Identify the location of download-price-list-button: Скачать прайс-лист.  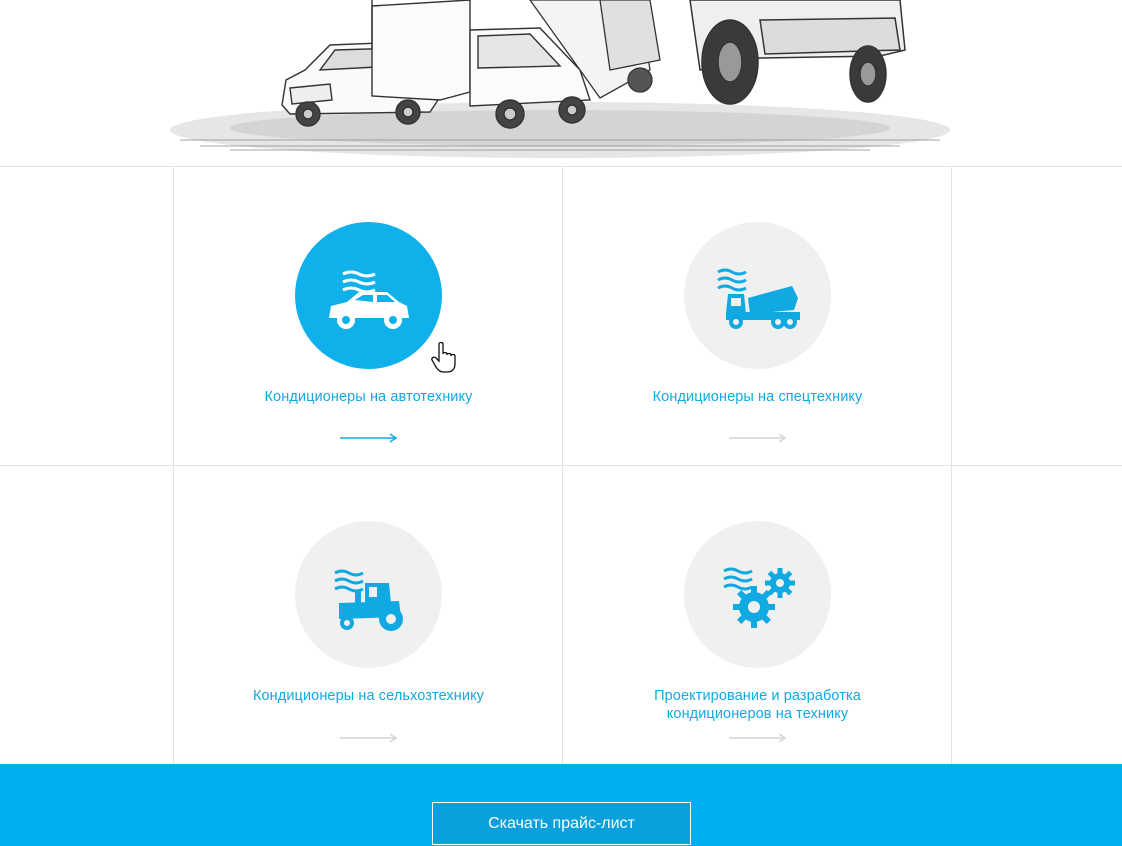
(561, 823).